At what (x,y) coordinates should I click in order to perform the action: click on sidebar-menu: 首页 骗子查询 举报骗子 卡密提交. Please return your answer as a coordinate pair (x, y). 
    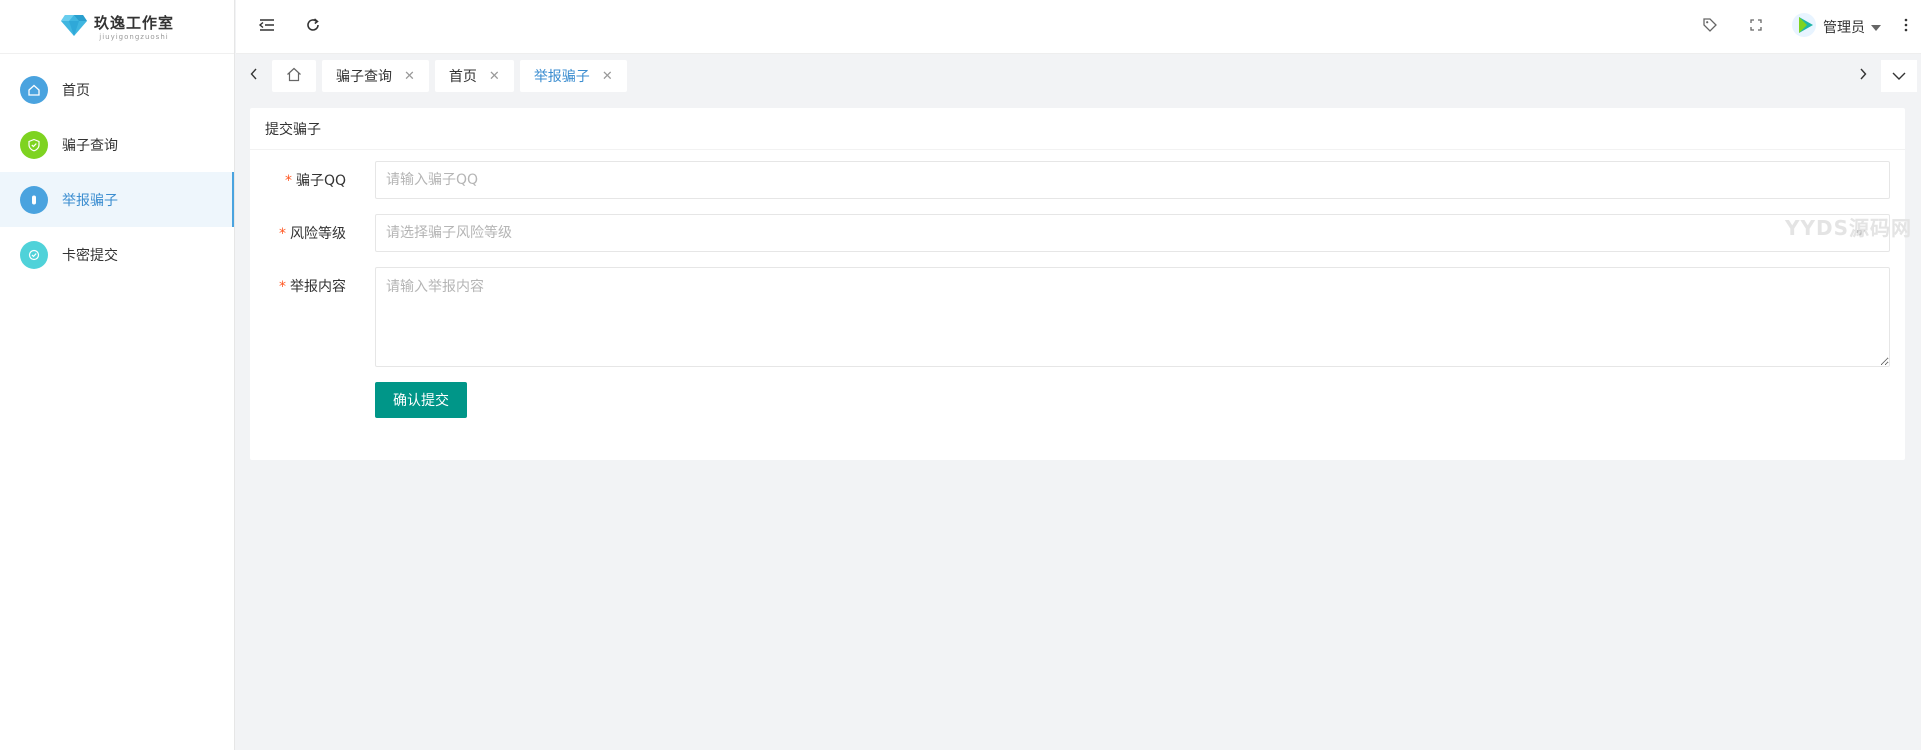
    Looking at the image, I should click on (117, 172).